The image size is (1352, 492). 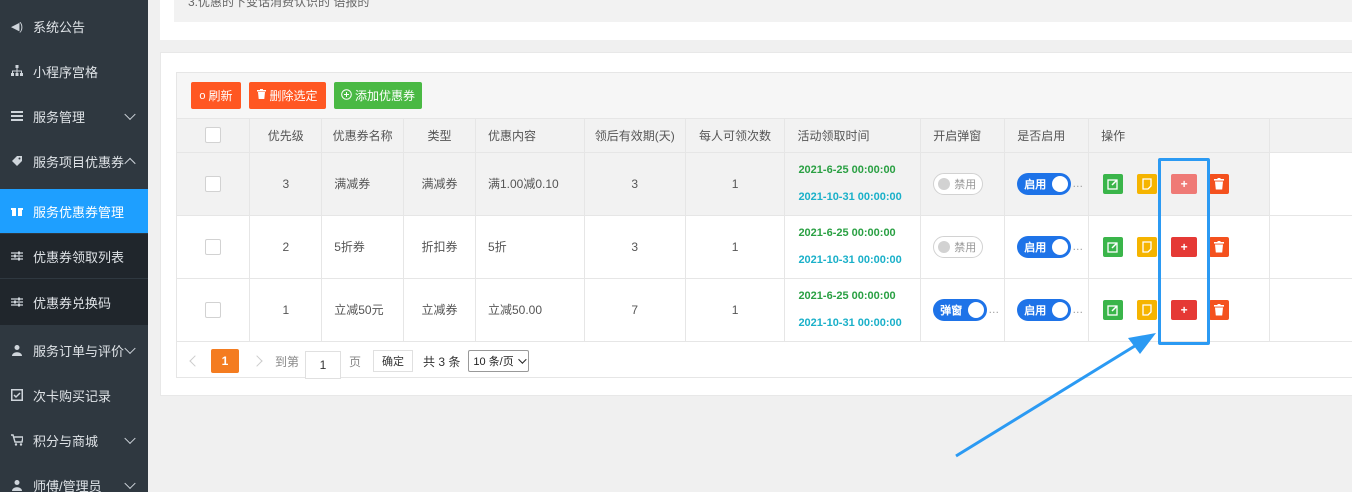 What do you see at coordinates (17, 26) in the screenshot?
I see `speaker-icon: ◀)` at bounding box center [17, 26].